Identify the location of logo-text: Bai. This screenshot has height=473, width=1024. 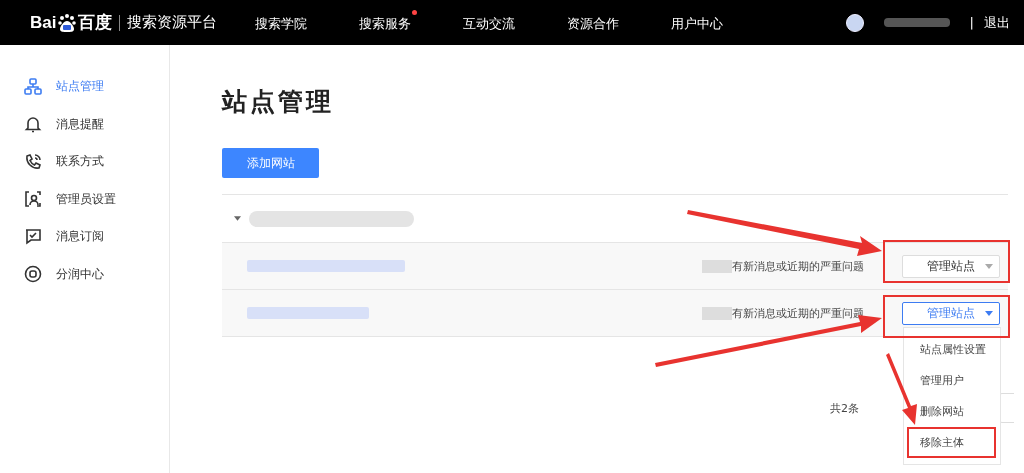
(43, 22).